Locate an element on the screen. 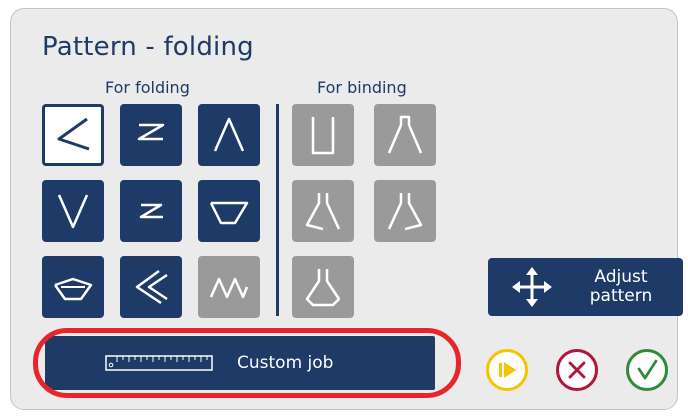  fold-pattern-peak is located at coordinates (229, 135).